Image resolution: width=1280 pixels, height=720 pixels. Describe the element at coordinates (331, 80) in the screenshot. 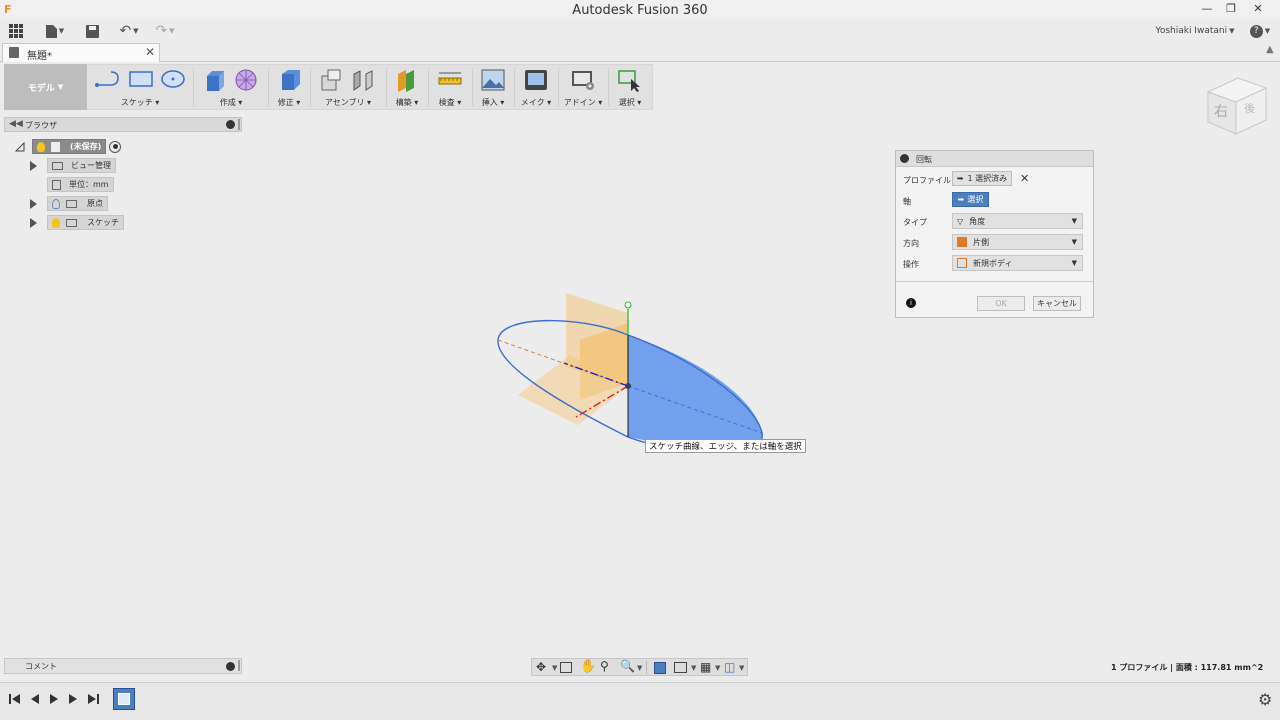

I see `new-component-icon` at that location.